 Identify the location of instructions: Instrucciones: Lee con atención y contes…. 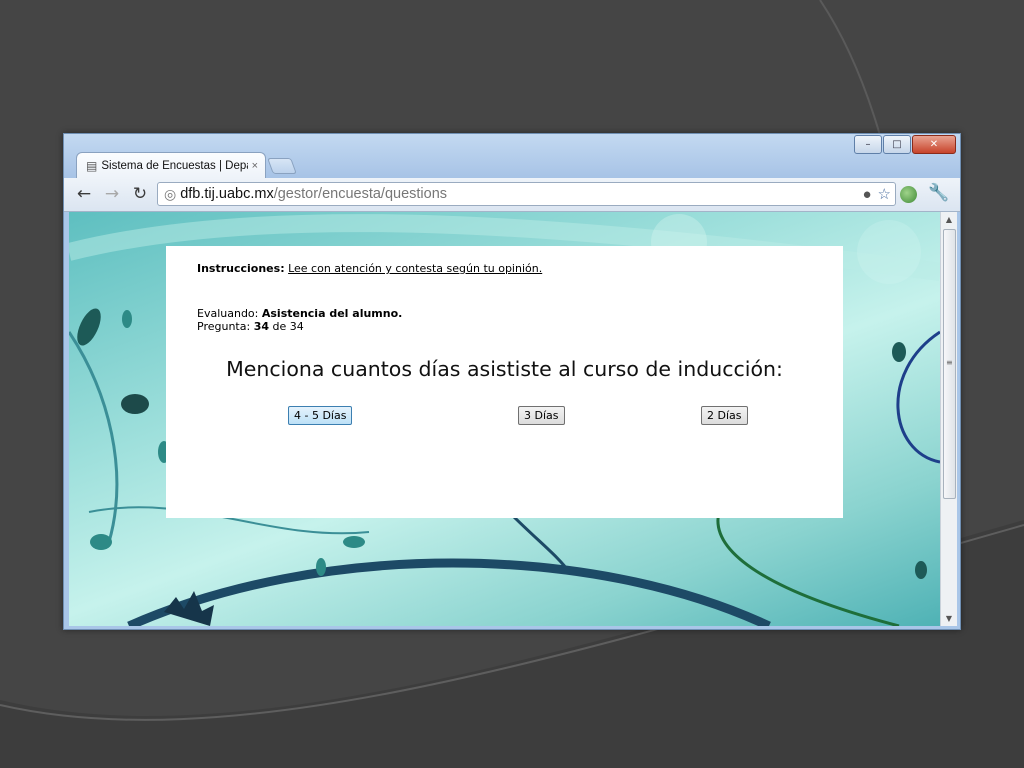
(369, 268).